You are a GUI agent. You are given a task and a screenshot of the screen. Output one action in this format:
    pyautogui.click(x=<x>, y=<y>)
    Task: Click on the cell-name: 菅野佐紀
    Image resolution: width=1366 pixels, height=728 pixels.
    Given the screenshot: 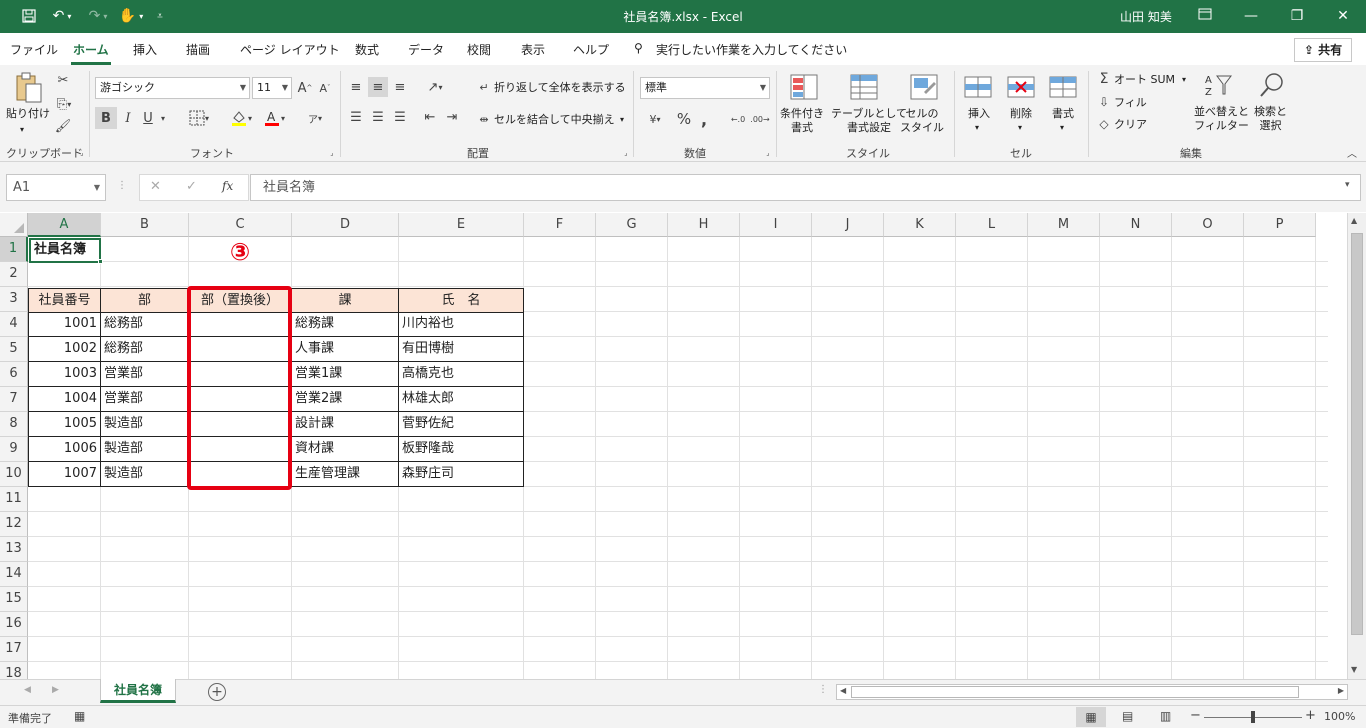 What is the action you would take?
    pyautogui.click(x=461, y=424)
    